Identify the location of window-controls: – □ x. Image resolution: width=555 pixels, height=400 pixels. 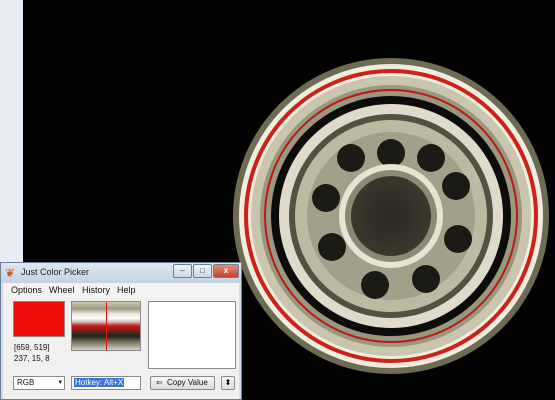
(205, 271).